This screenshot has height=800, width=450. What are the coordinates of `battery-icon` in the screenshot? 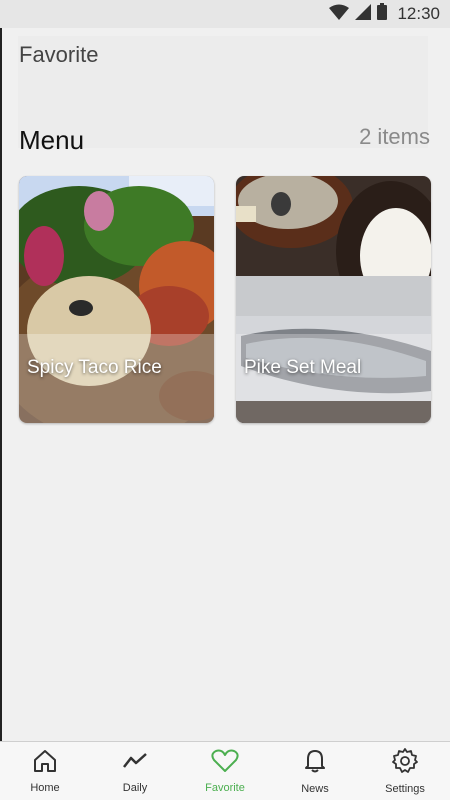 It's located at (382, 14).